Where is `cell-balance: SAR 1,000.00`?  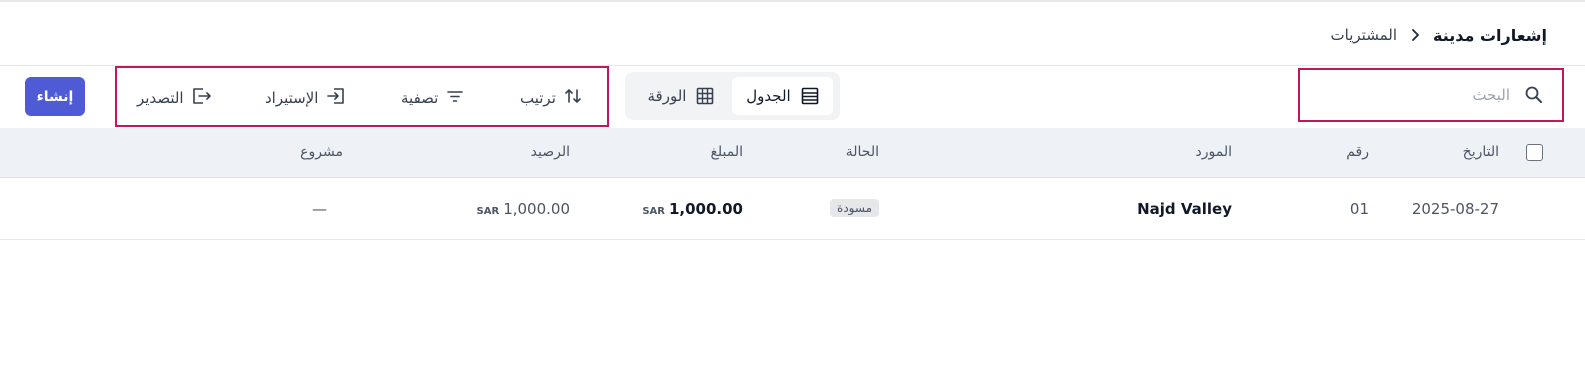
cell-balance: SAR 1,000.00 is located at coordinates (523, 209).